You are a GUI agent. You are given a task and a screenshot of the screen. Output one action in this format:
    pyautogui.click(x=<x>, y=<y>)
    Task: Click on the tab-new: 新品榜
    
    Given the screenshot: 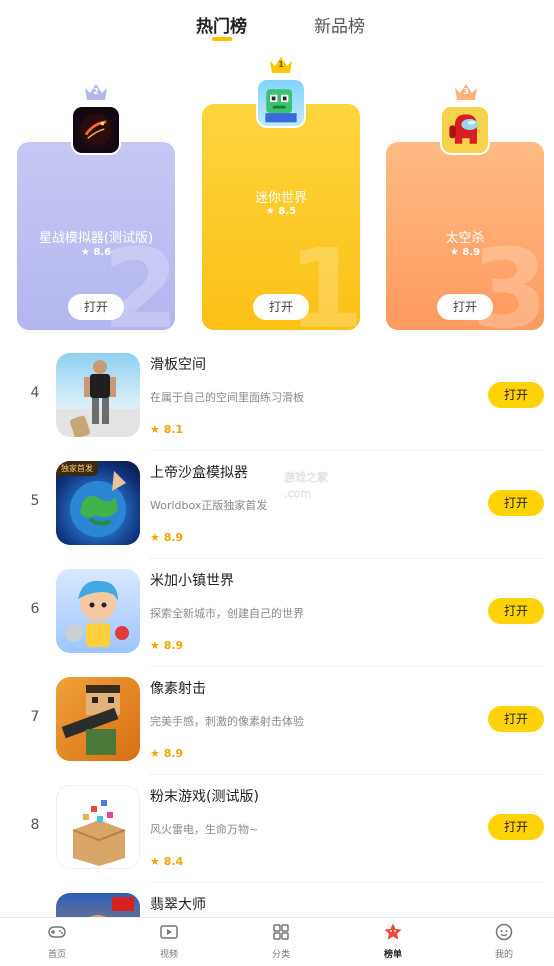 What is the action you would take?
    pyautogui.click(x=339, y=24)
    